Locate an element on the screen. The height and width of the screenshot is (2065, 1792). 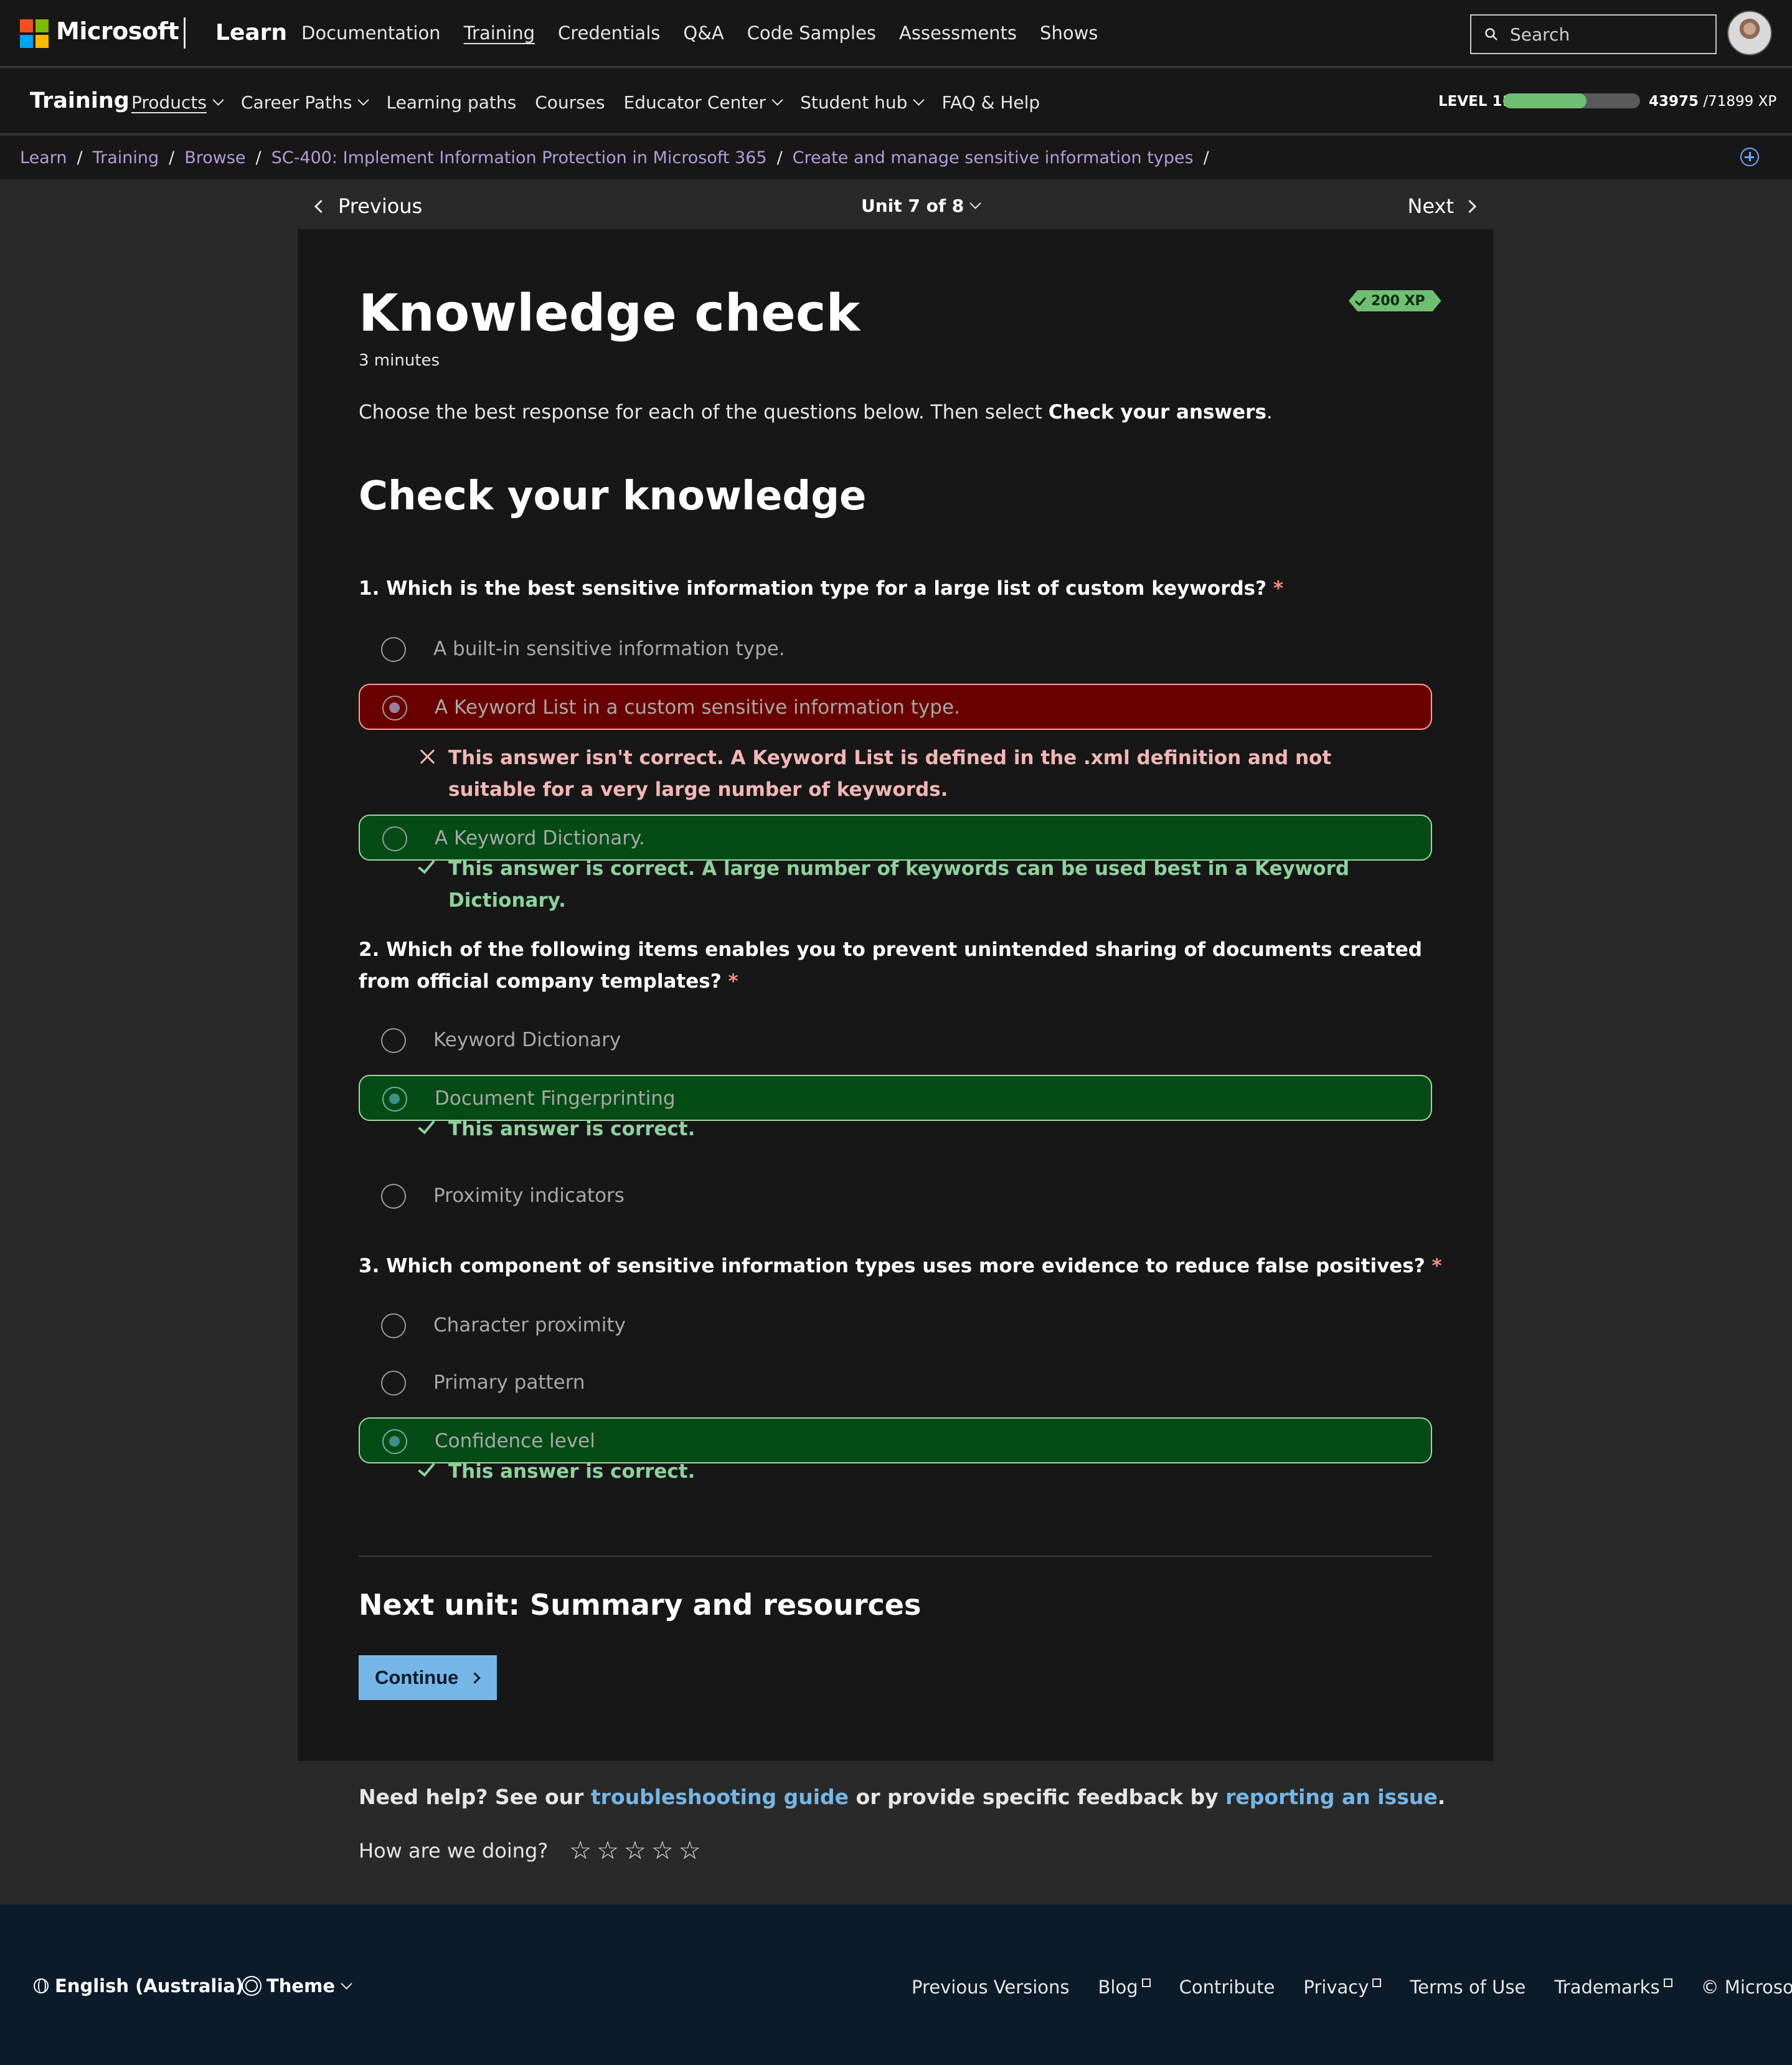
language-label: English (Australia) is located at coordinates (149, 1986).